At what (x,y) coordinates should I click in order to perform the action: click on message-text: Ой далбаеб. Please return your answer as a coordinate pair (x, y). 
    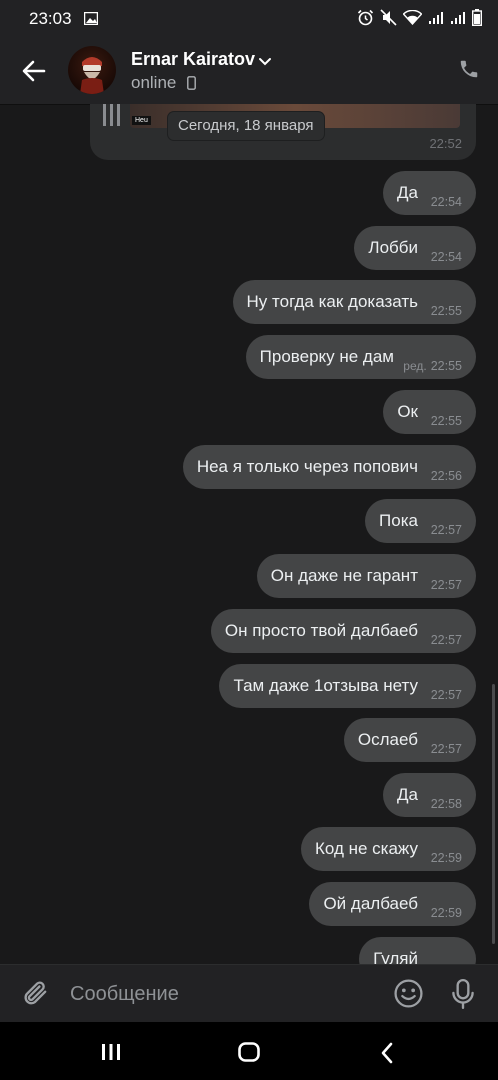
    Looking at the image, I should click on (370, 903).